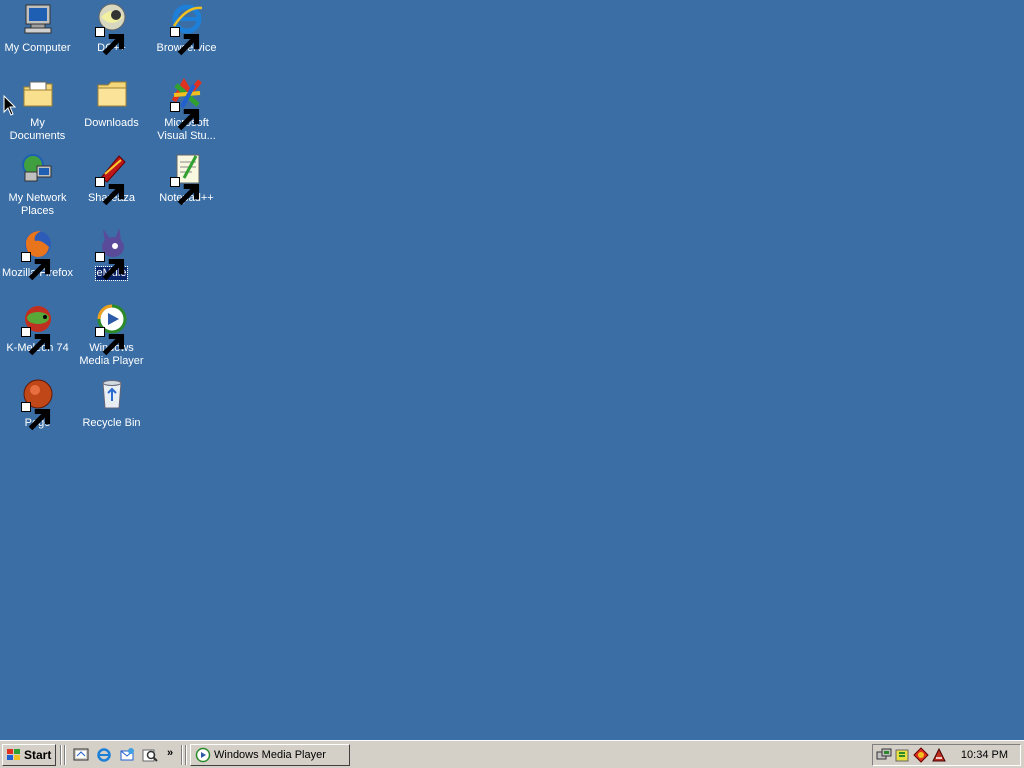  I want to click on taskbar-button-label: Windows Media Player, so click(270, 755).